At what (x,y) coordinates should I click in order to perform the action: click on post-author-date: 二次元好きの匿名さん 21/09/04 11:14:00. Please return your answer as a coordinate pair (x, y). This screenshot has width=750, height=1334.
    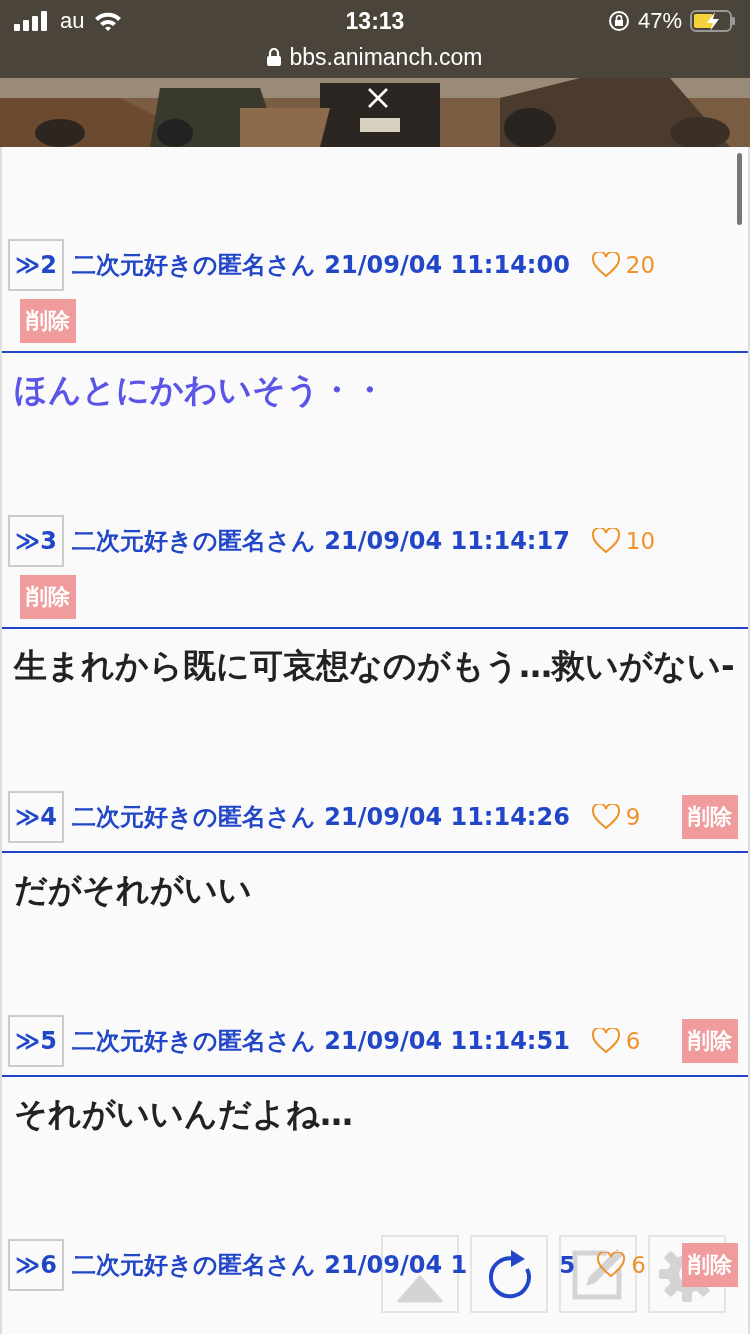
    Looking at the image, I should click on (321, 265).